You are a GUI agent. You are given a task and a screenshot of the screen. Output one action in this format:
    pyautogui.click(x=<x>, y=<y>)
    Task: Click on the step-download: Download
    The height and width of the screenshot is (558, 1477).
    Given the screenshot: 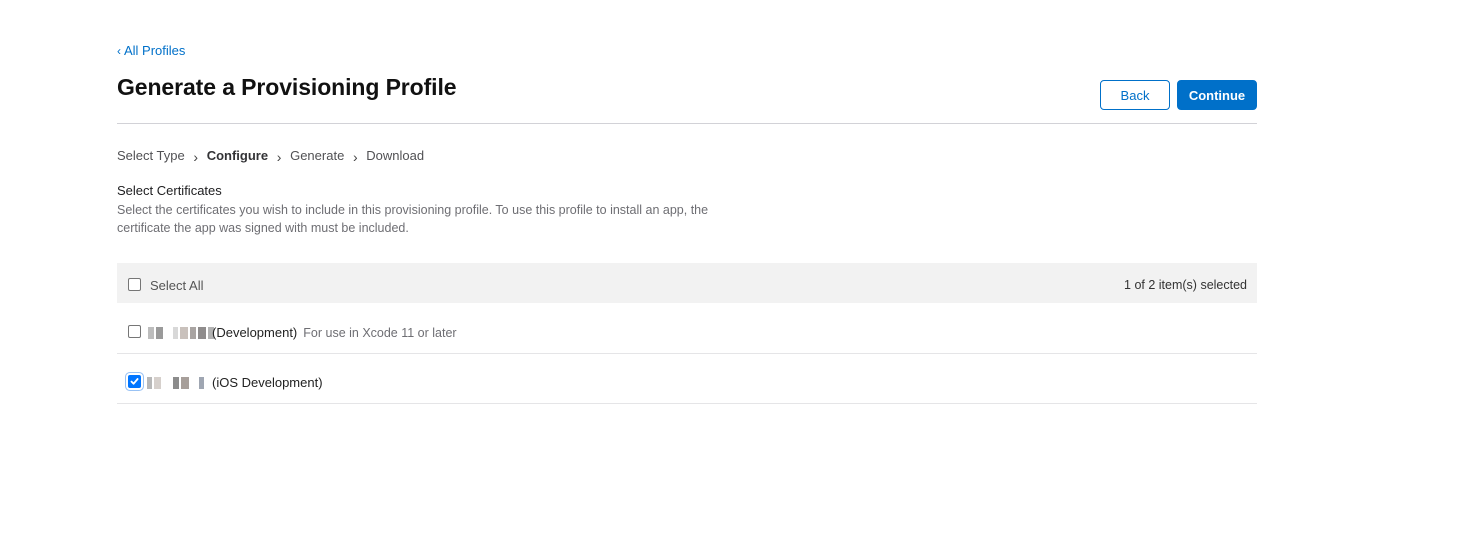 What is the action you would take?
    pyautogui.click(x=395, y=155)
    